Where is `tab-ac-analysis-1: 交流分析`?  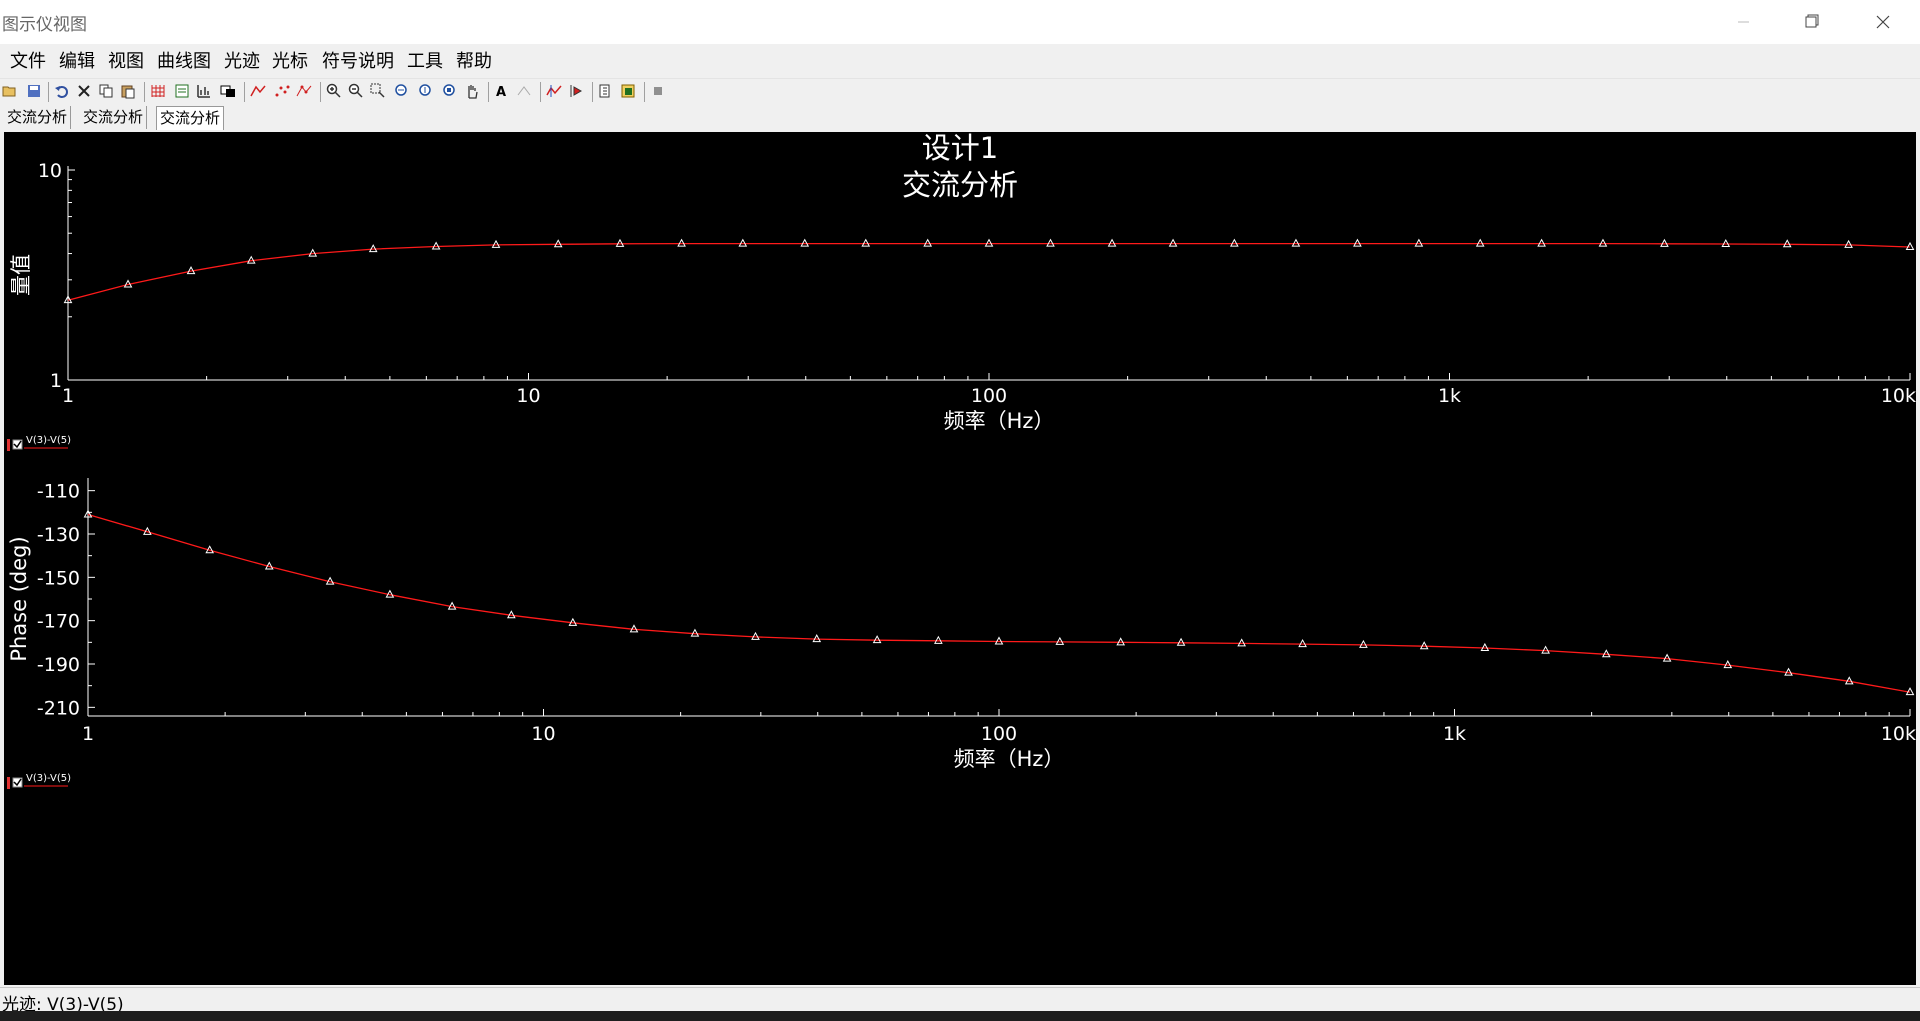
tab-ac-analysis-1: 交流分析 is located at coordinates (38, 117).